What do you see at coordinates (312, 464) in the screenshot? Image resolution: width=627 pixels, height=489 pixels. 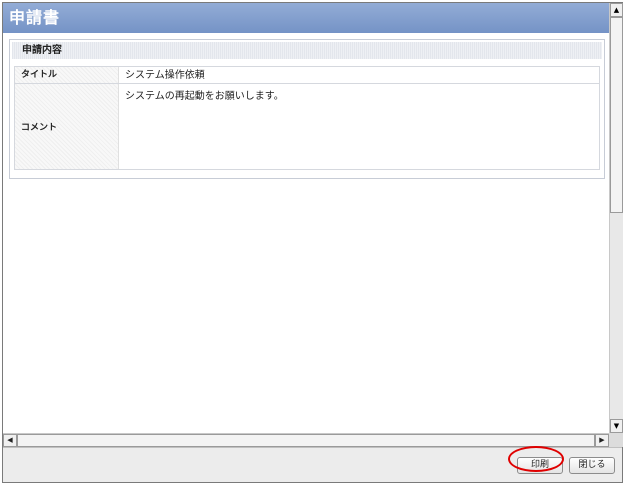 I see `footer-bar: 印刷 閉じる` at bounding box center [312, 464].